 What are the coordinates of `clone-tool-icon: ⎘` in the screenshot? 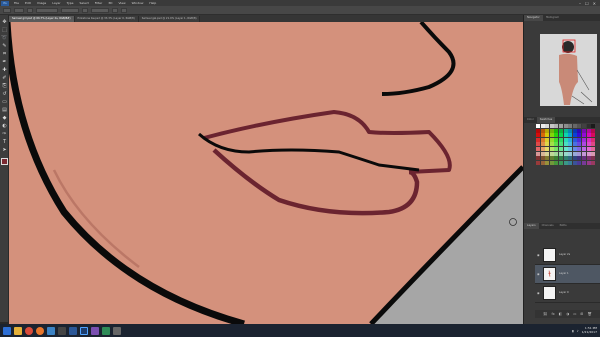 It's located at (4, 86).